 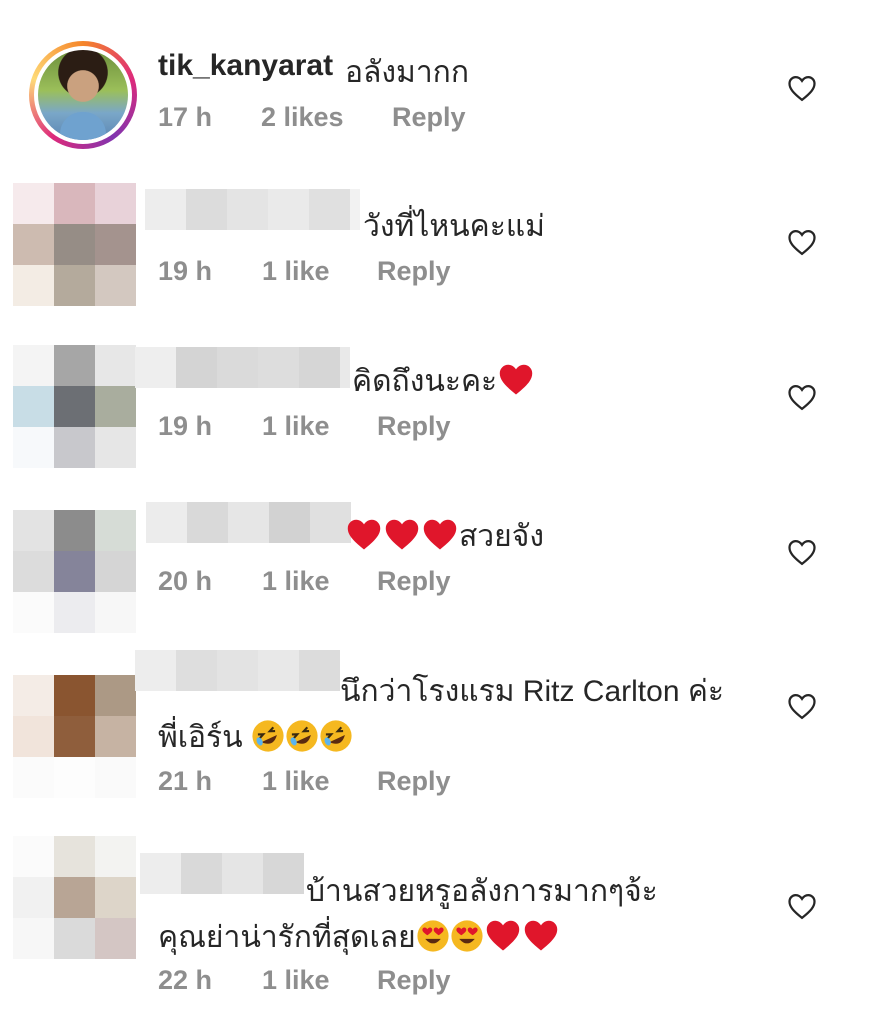 I want to click on comment-text: สวยจัง, so click(x=444, y=536).